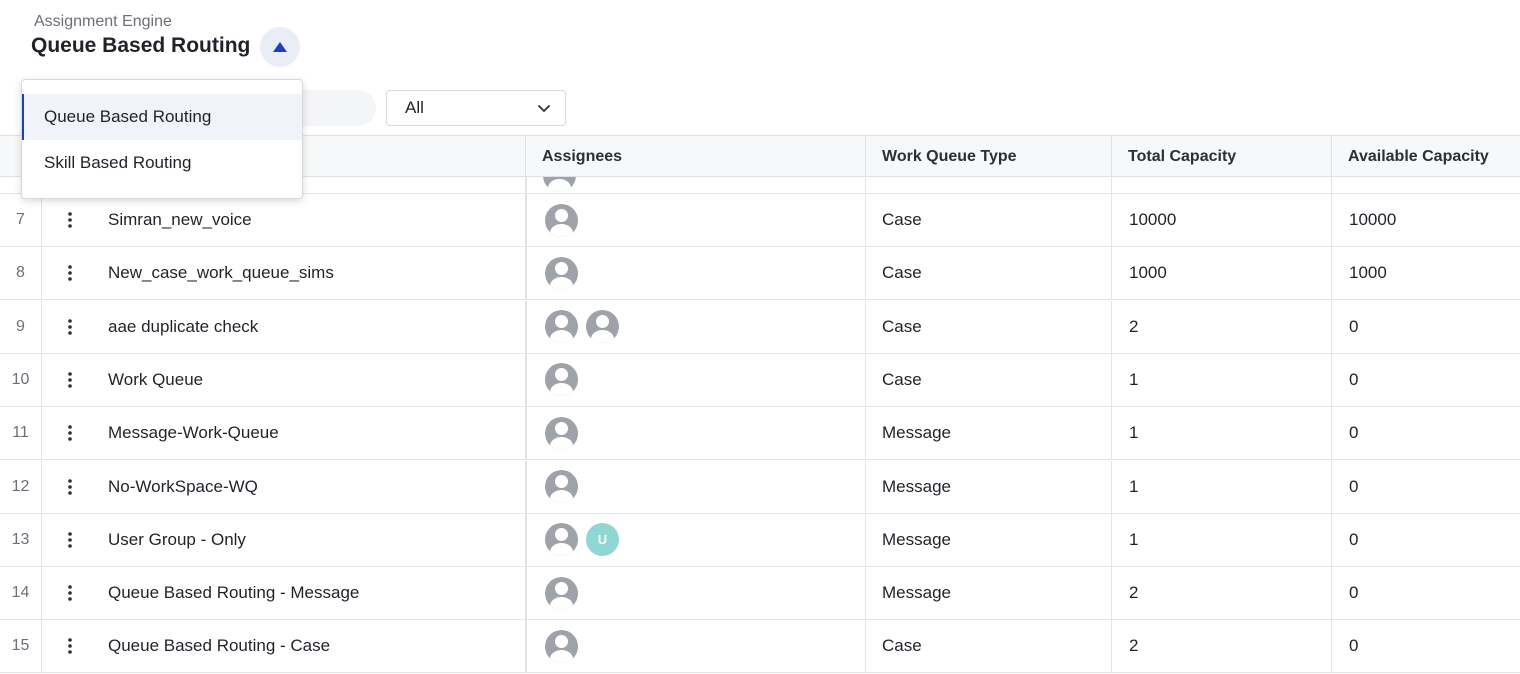 The height and width of the screenshot is (674, 1520). I want to click on select-value: All, so click(414, 107).